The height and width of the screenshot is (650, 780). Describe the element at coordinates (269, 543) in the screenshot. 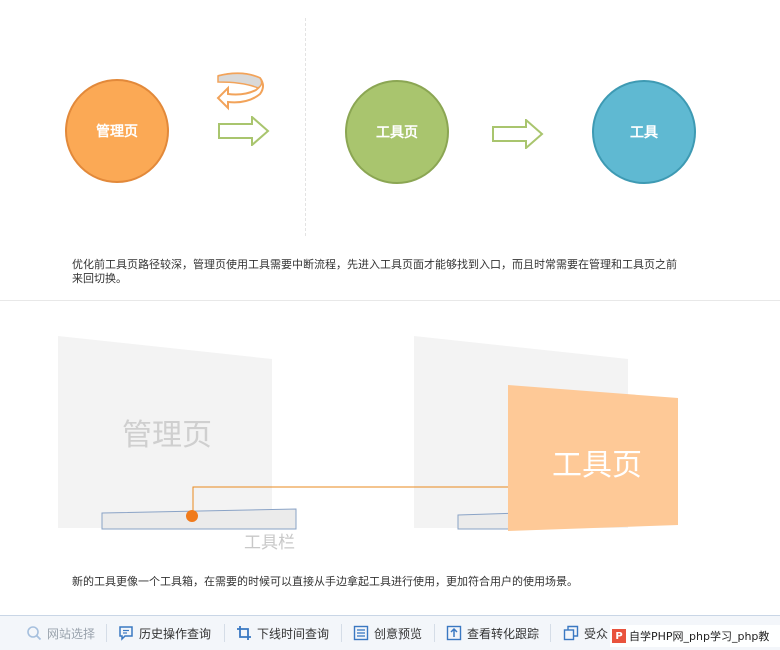

I see `toolbar-label: 工具栏` at that location.